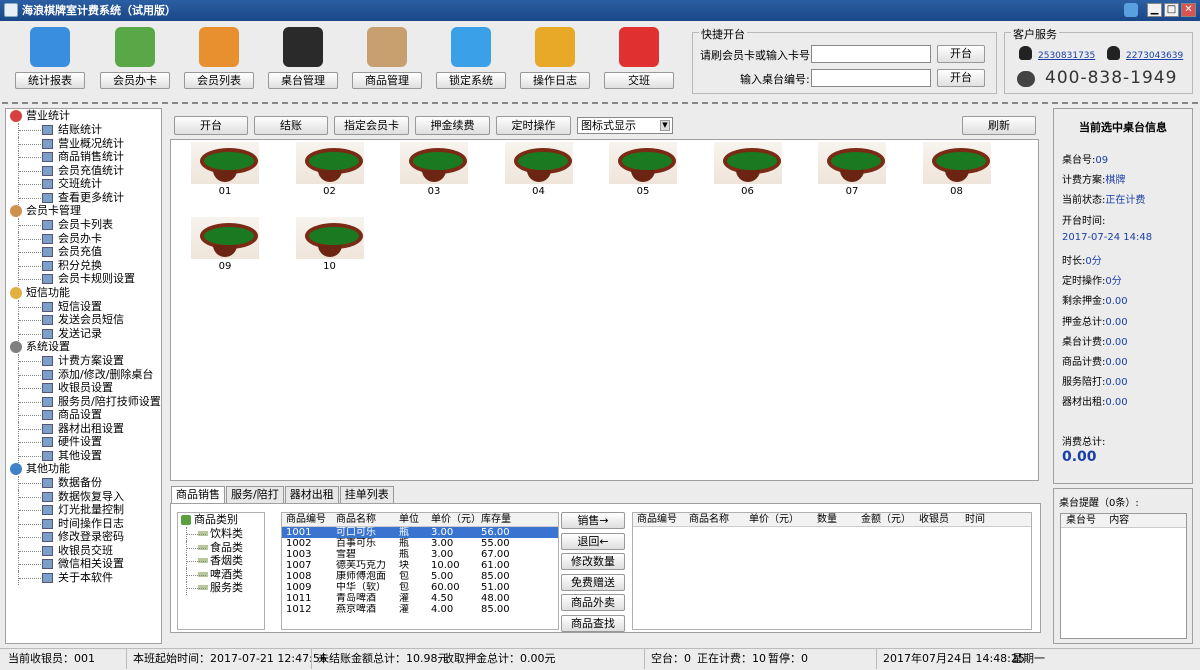  What do you see at coordinates (1188, 10) in the screenshot?
I see `close-button: ✕` at bounding box center [1188, 10].